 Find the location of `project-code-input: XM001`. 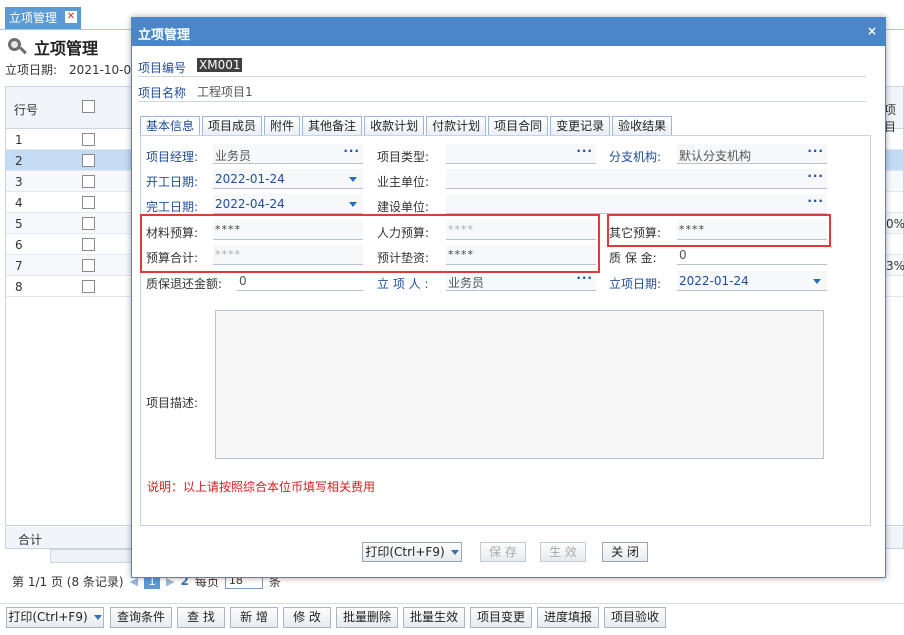

project-code-input: XM001 is located at coordinates (220, 65).